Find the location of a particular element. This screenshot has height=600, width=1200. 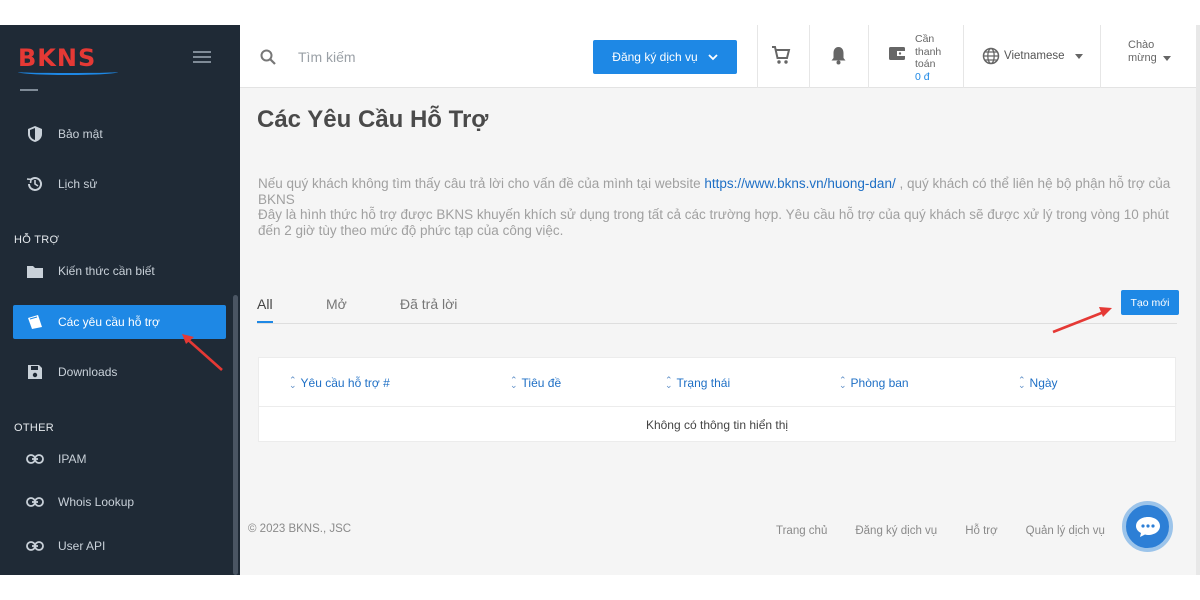

payment-label: thanh is located at coordinates (928, 51).